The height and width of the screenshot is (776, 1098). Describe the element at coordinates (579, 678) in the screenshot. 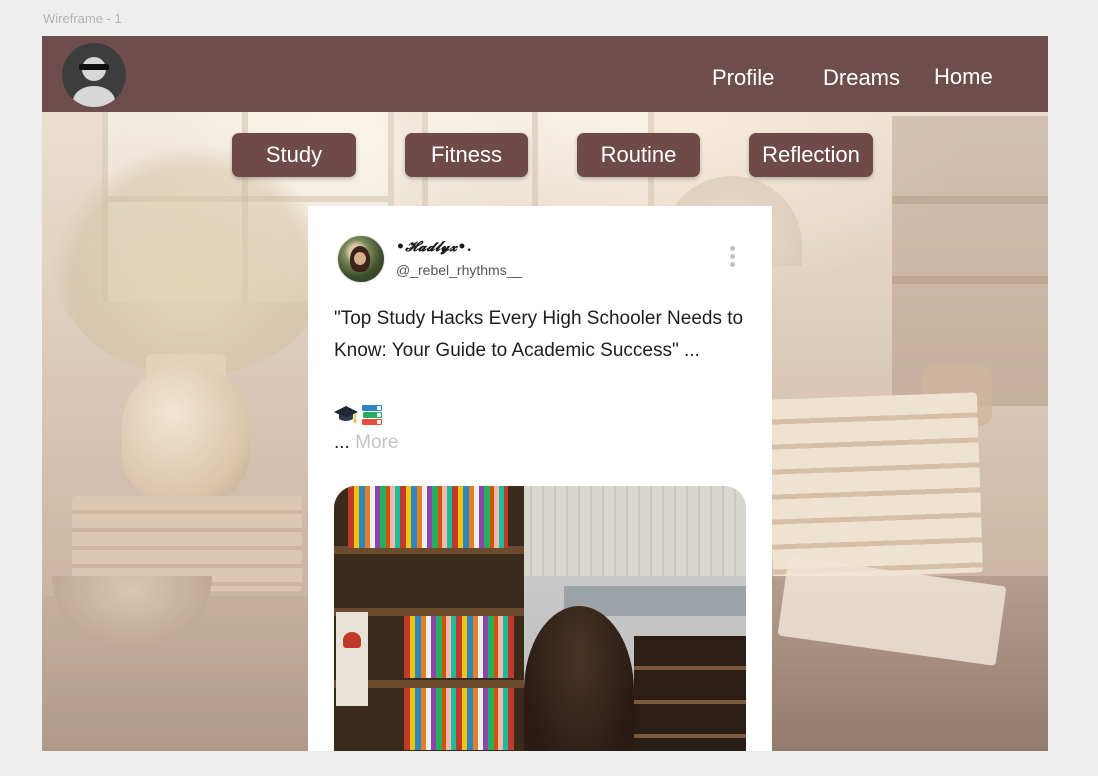

I see `image-person` at that location.